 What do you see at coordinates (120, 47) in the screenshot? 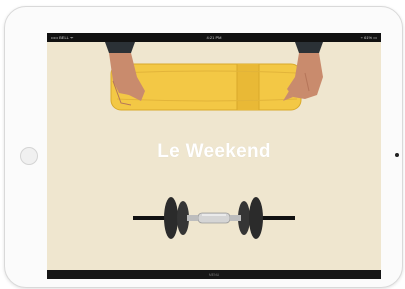
I see `left-sleeve` at bounding box center [120, 47].